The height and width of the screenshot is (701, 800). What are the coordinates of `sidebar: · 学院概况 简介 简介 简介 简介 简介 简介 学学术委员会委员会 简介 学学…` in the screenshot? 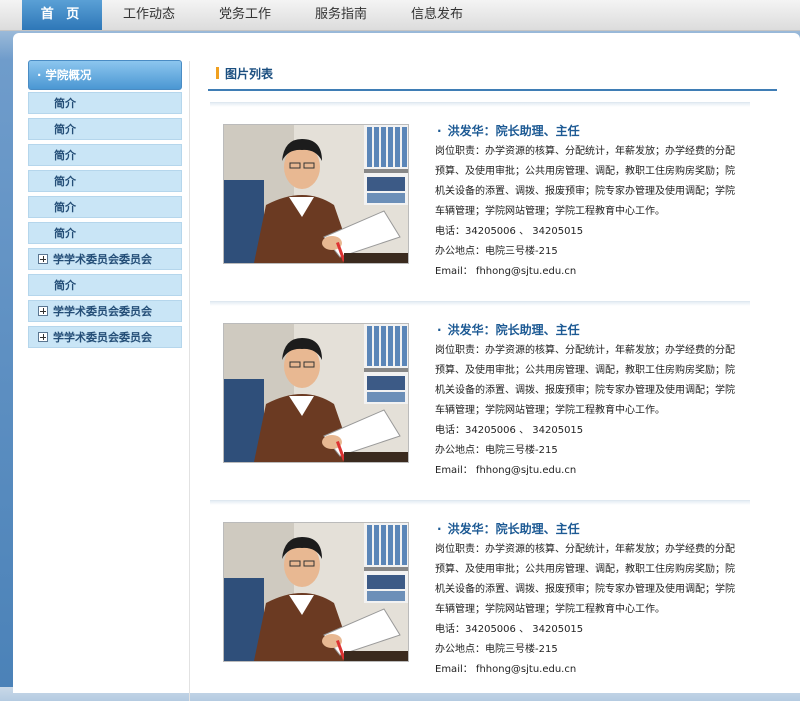 It's located at (105, 206).